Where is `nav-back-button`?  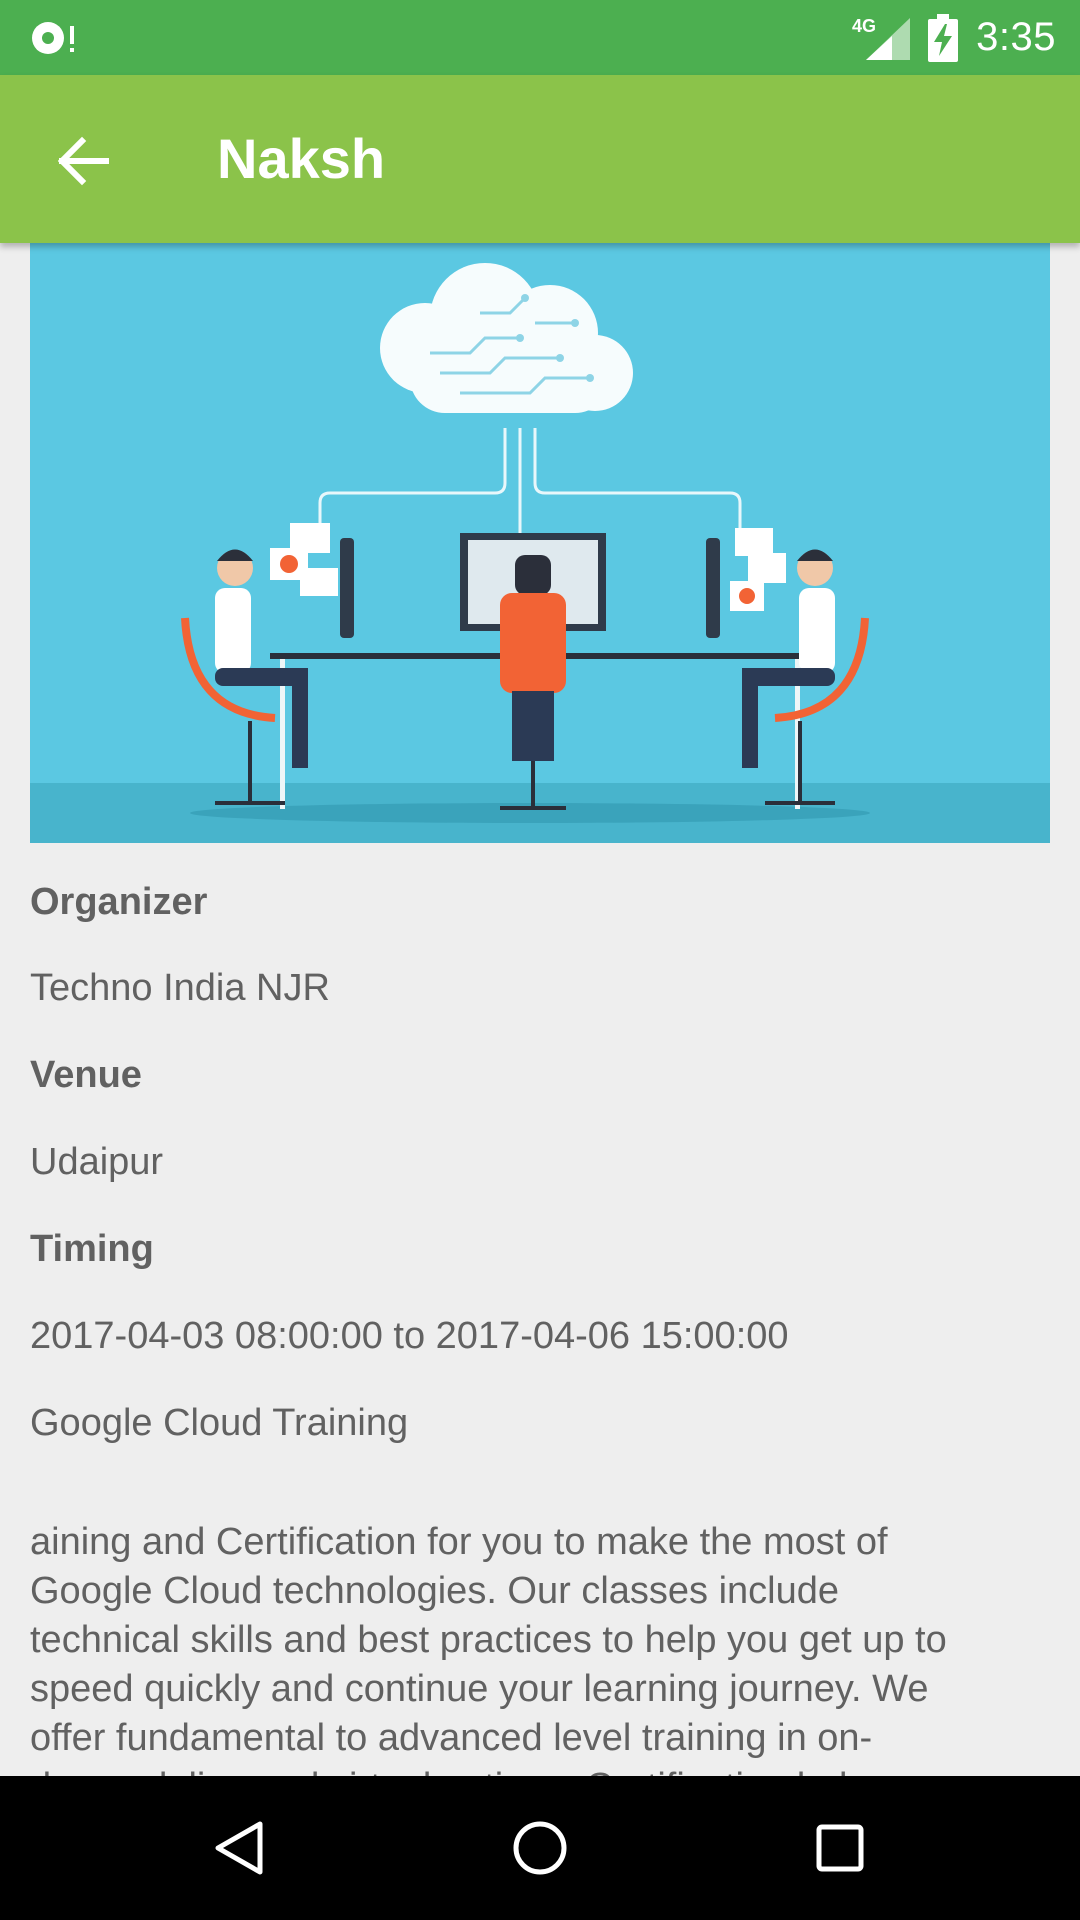 nav-back-button is located at coordinates (240, 1848).